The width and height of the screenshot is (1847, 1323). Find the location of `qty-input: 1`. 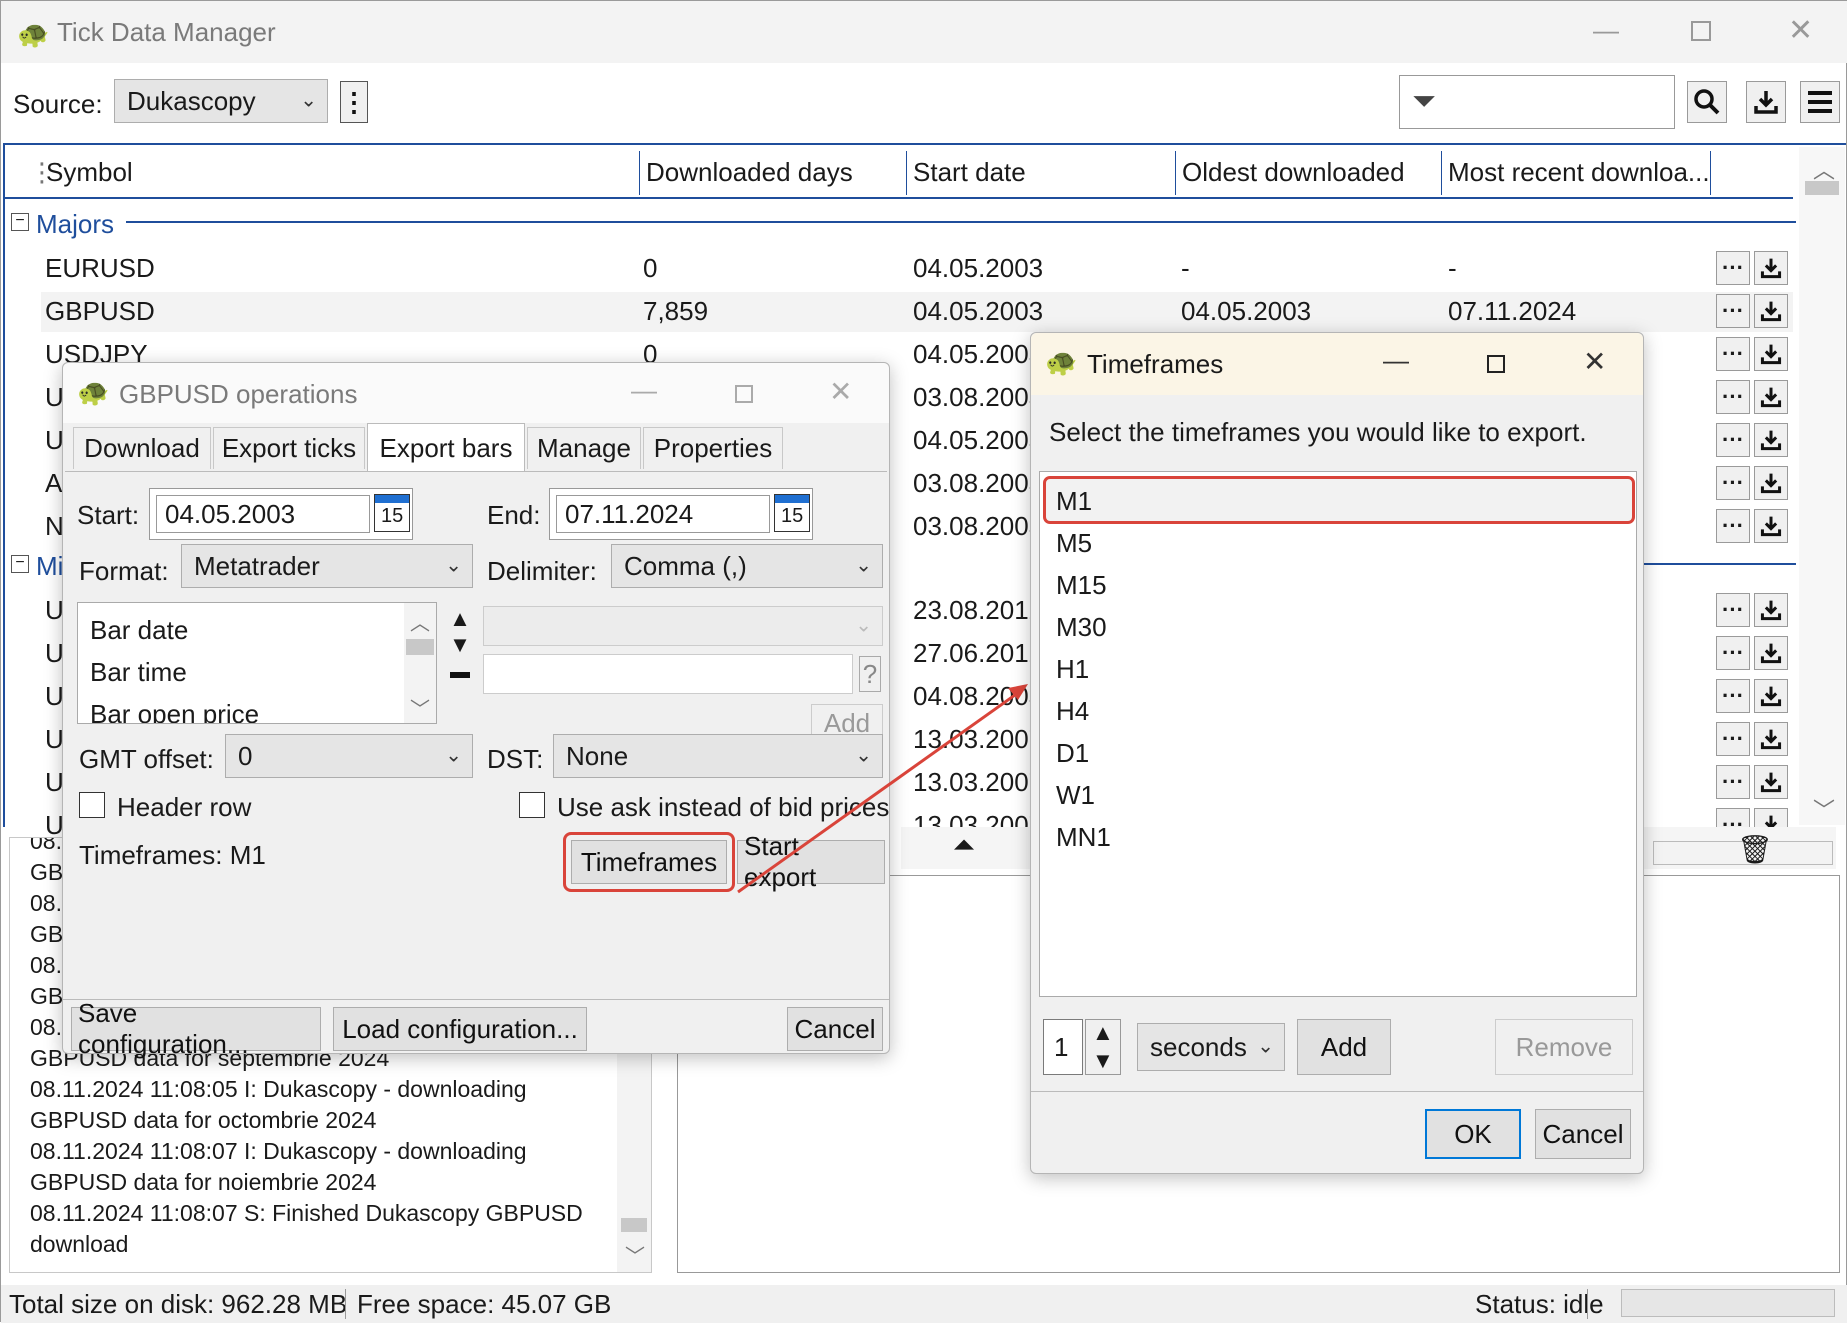

qty-input: 1 is located at coordinates (1063, 1047).